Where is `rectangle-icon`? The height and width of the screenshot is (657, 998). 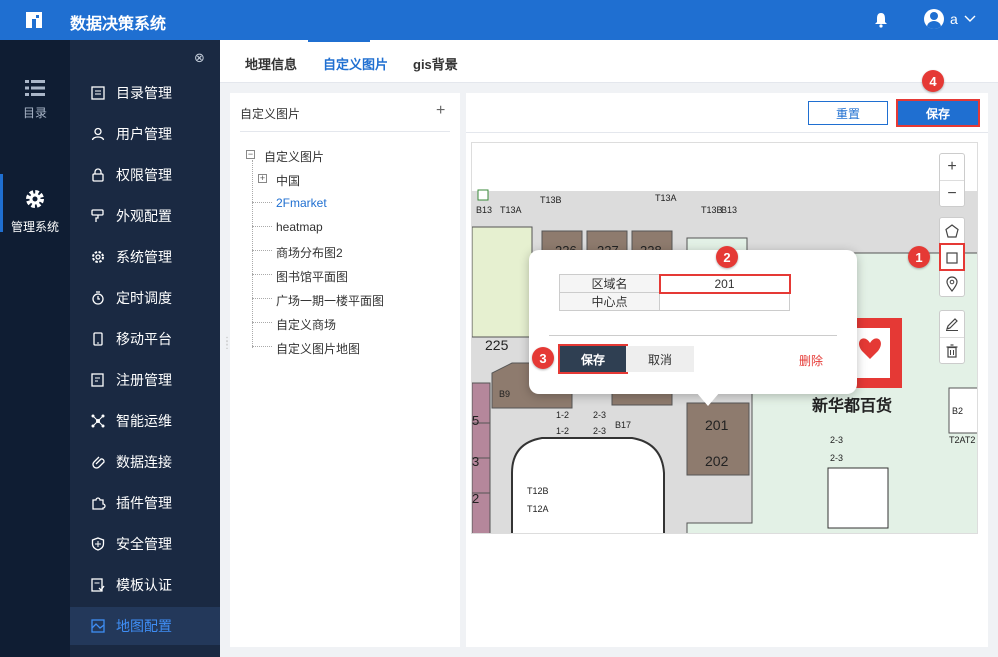 rectangle-icon is located at coordinates (952, 257).